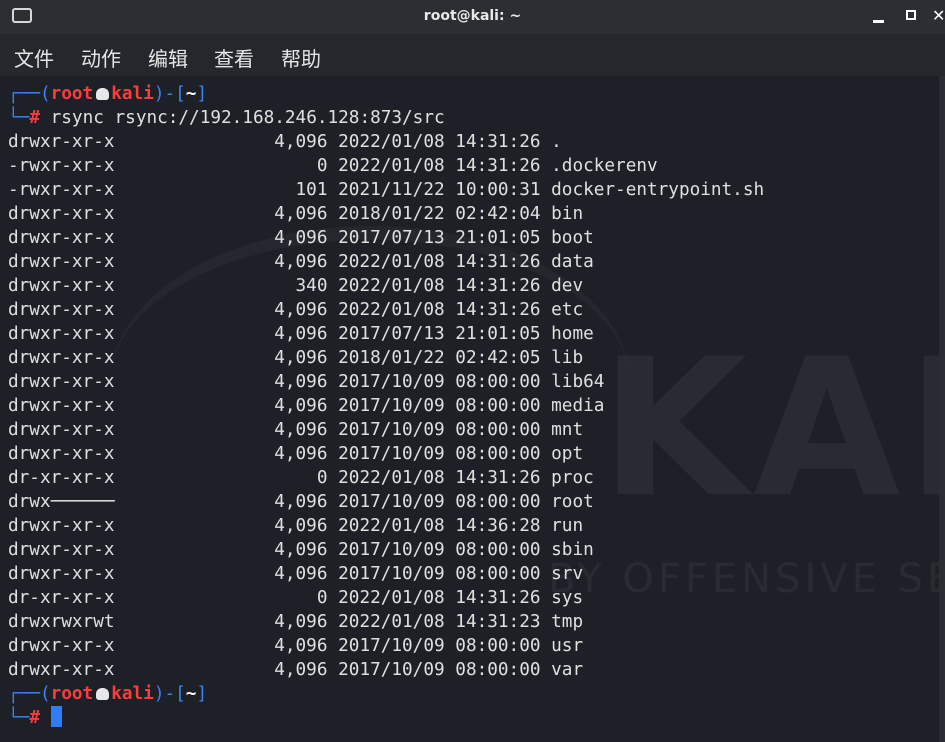 The image size is (945, 742). I want to click on listing-row: drwxrwxrwt 4,096 2022/01/08 14:31:23 tmp, so click(295, 622).